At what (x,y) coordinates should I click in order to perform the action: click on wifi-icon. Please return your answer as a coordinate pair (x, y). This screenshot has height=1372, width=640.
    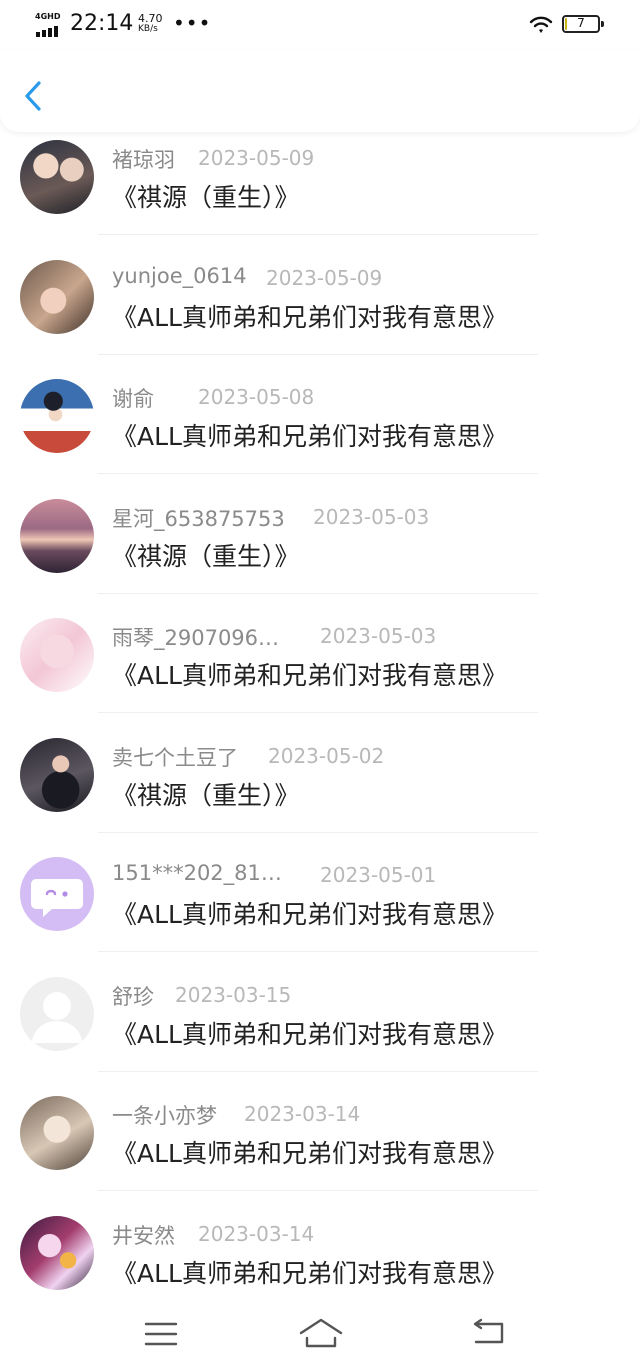
    Looking at the image, I should click on (541, 24).